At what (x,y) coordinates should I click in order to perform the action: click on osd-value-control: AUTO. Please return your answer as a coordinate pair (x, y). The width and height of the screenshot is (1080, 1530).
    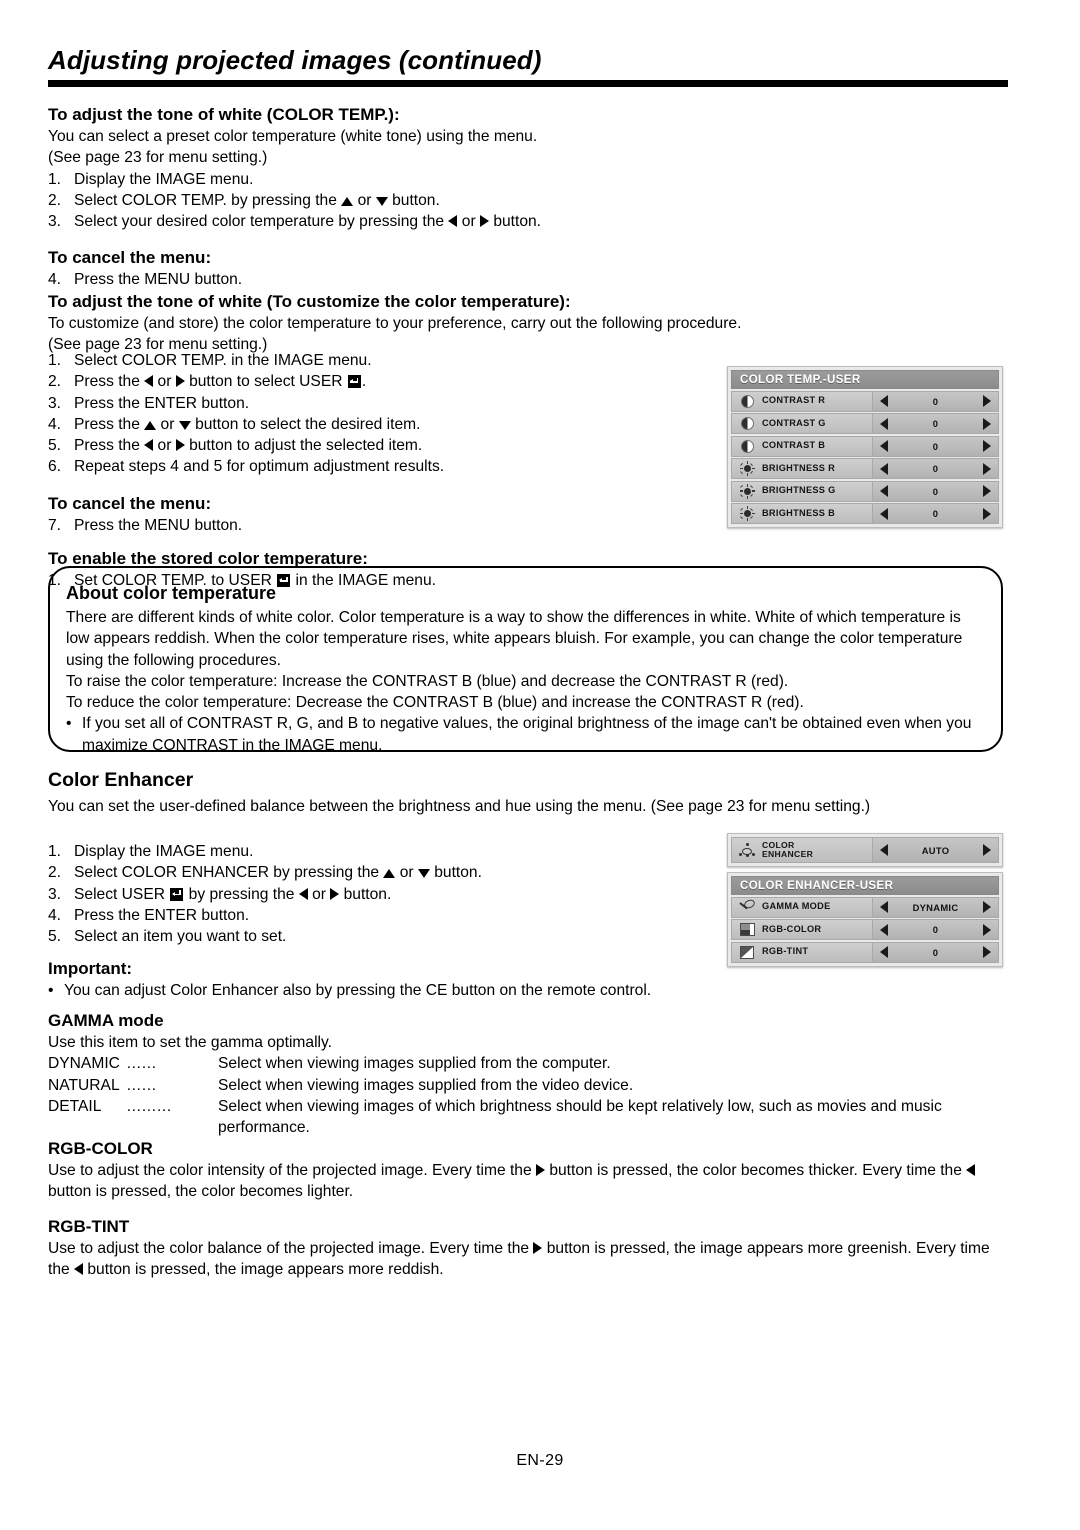
    Looking at the image, I should click on (936, 850).